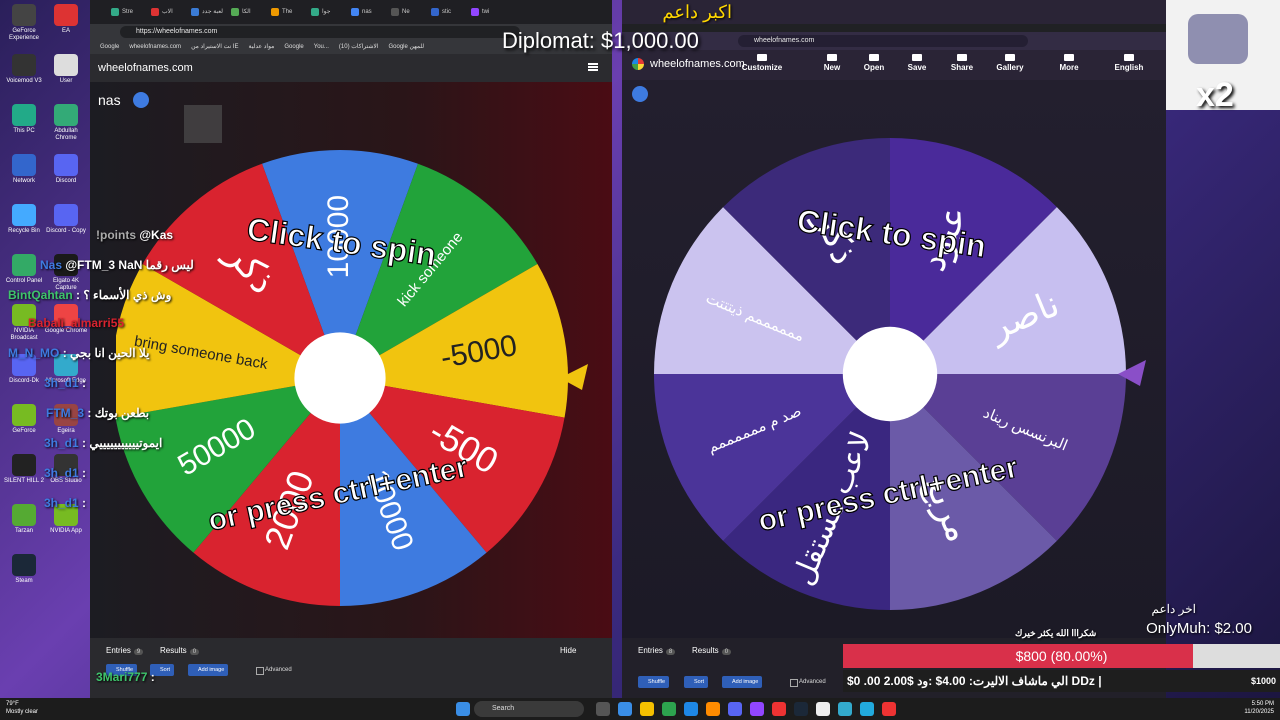 The height and width of the screenshot is (720, 1280). Describe the element at coordinates (42, 295) in the screenshot. I see `chat-username: BintQahtan` at that location.